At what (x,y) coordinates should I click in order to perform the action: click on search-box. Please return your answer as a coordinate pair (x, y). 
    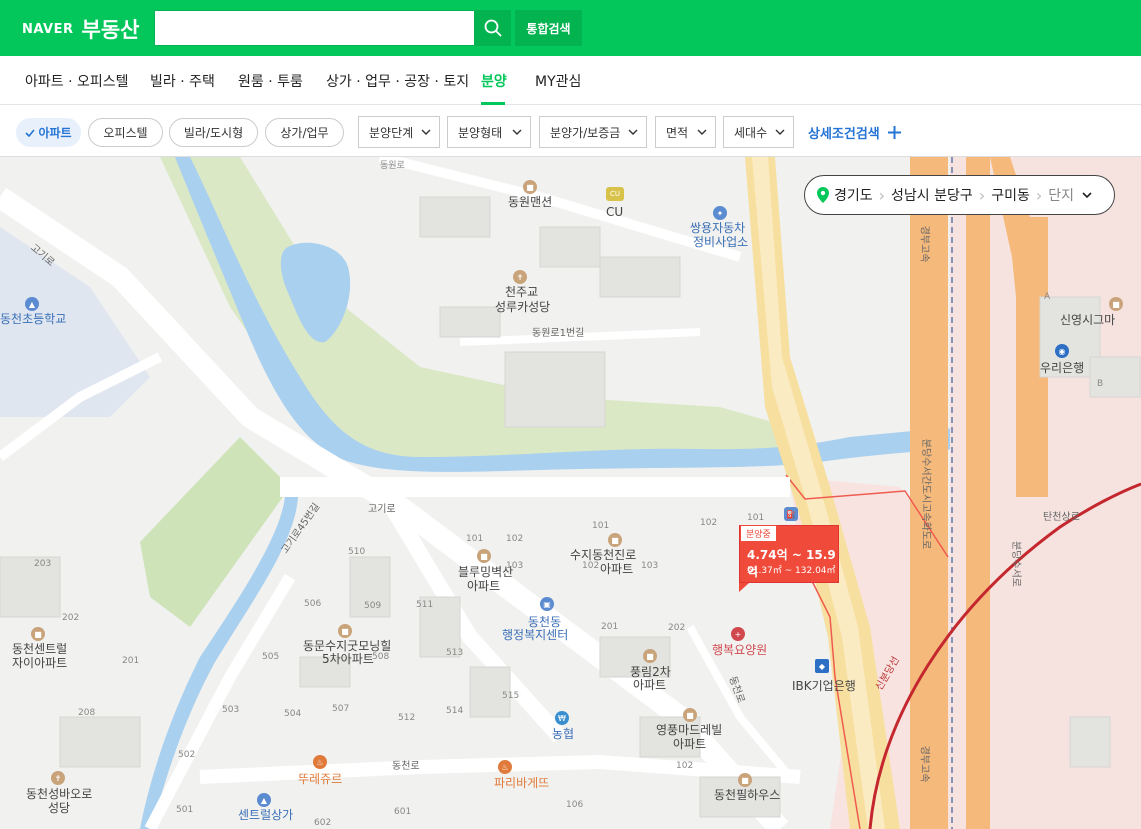
    Looking at the image, I should click on (314, 28).